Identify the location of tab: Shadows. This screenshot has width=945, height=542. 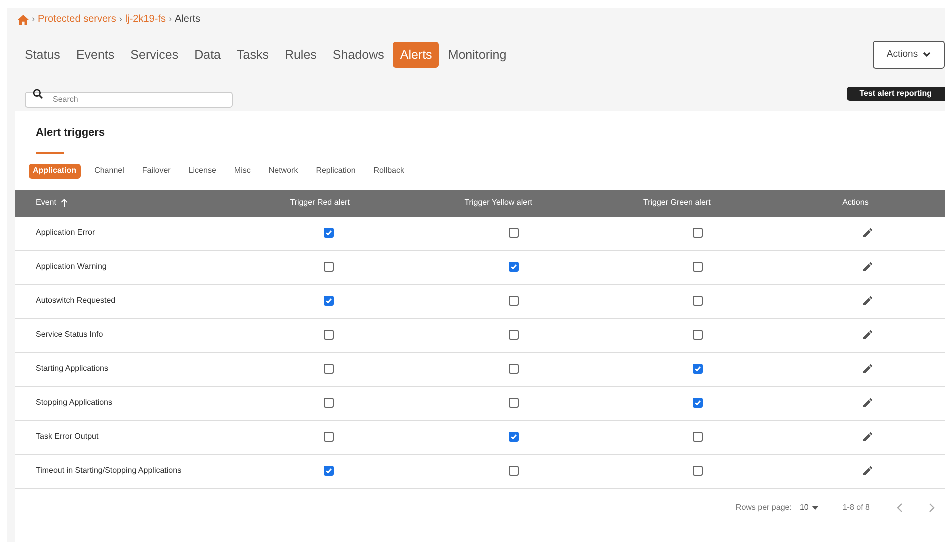
(359, 55).